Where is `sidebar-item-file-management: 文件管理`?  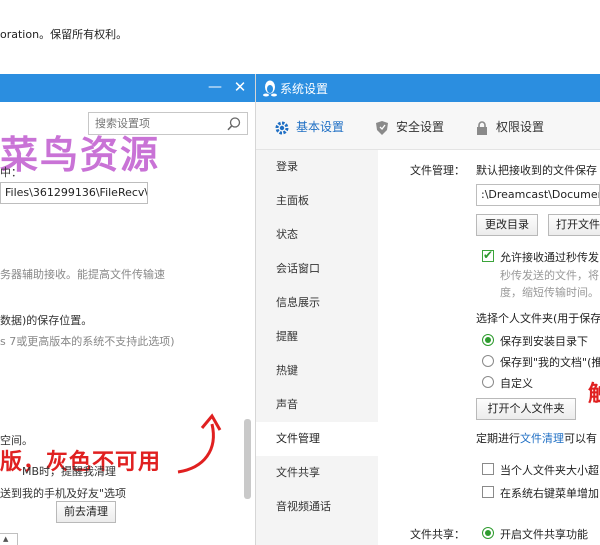 sidebar-item-file-management: 文件管理 is located at coordinates (317, 439).